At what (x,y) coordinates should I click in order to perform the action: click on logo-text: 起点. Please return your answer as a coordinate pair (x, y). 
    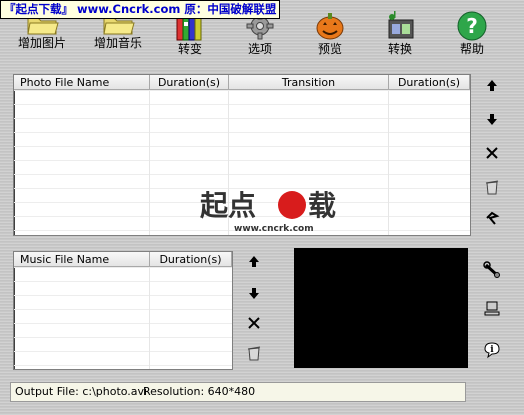
    Looking at the image, I should click on (228, 205).